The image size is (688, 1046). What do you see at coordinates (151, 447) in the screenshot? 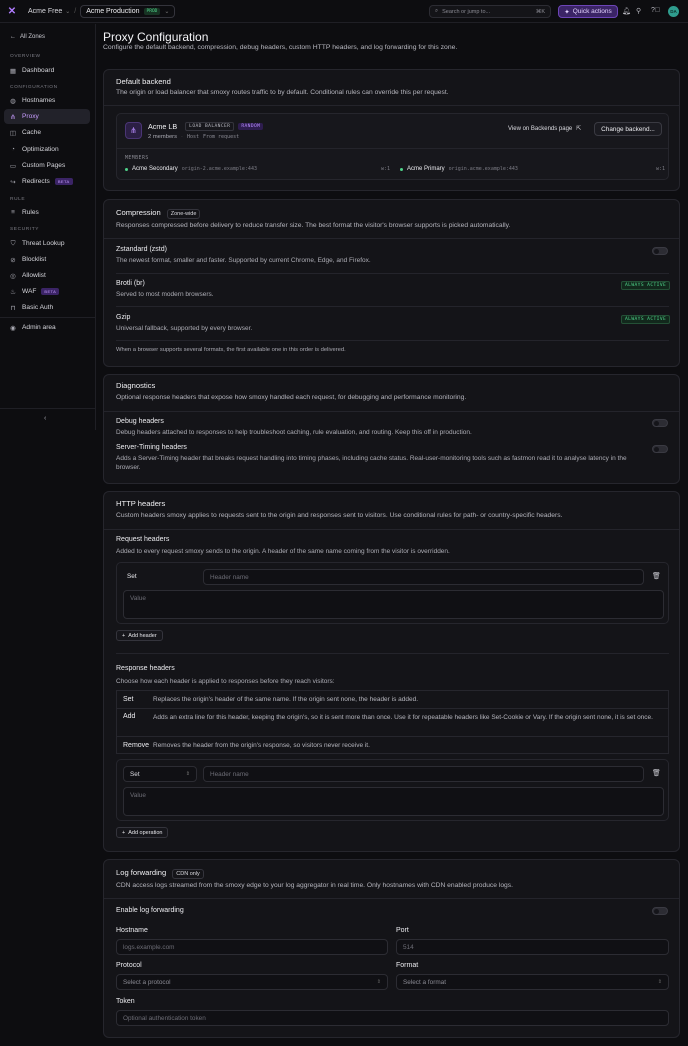
I see `timing-title: Server-Timing headers` at bounding box center [151, 447].